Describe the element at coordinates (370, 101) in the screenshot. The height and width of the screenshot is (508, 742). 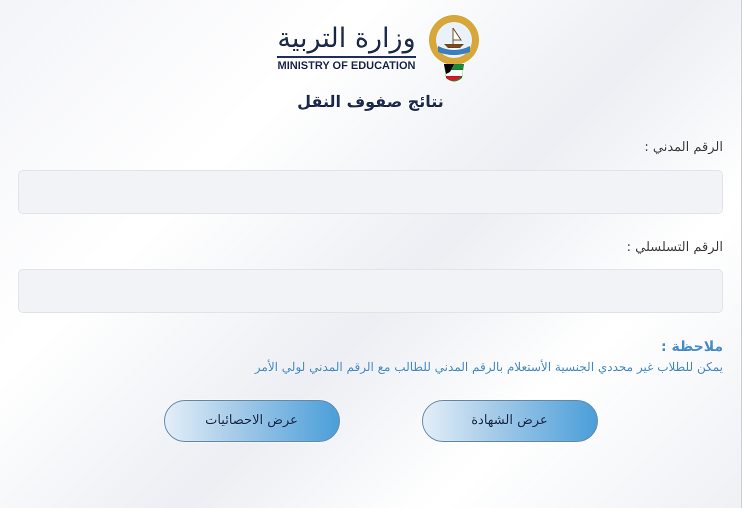
I see `page-title: نتائج صفوف النقل` at that location.